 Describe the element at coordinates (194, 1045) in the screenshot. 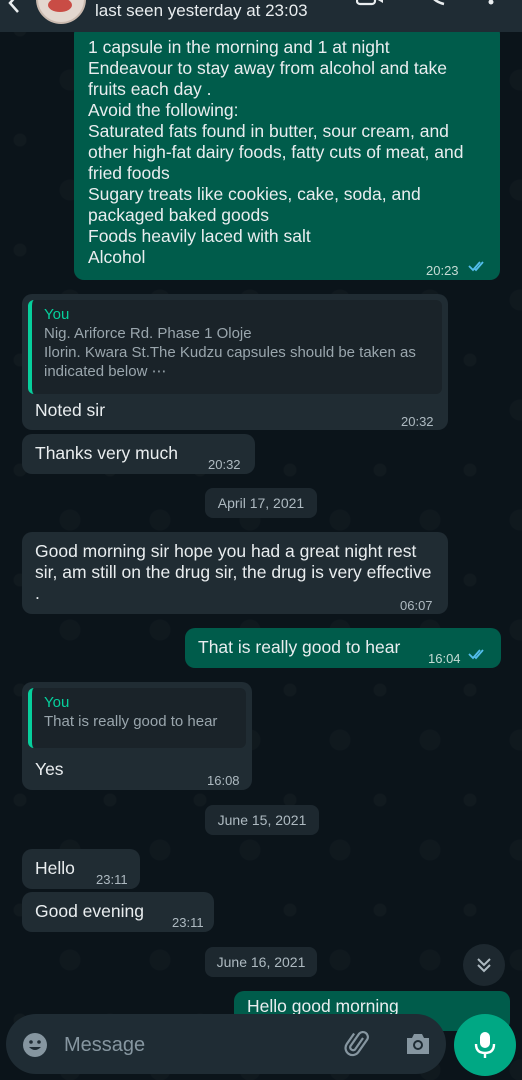

I see `message-input` at that location.